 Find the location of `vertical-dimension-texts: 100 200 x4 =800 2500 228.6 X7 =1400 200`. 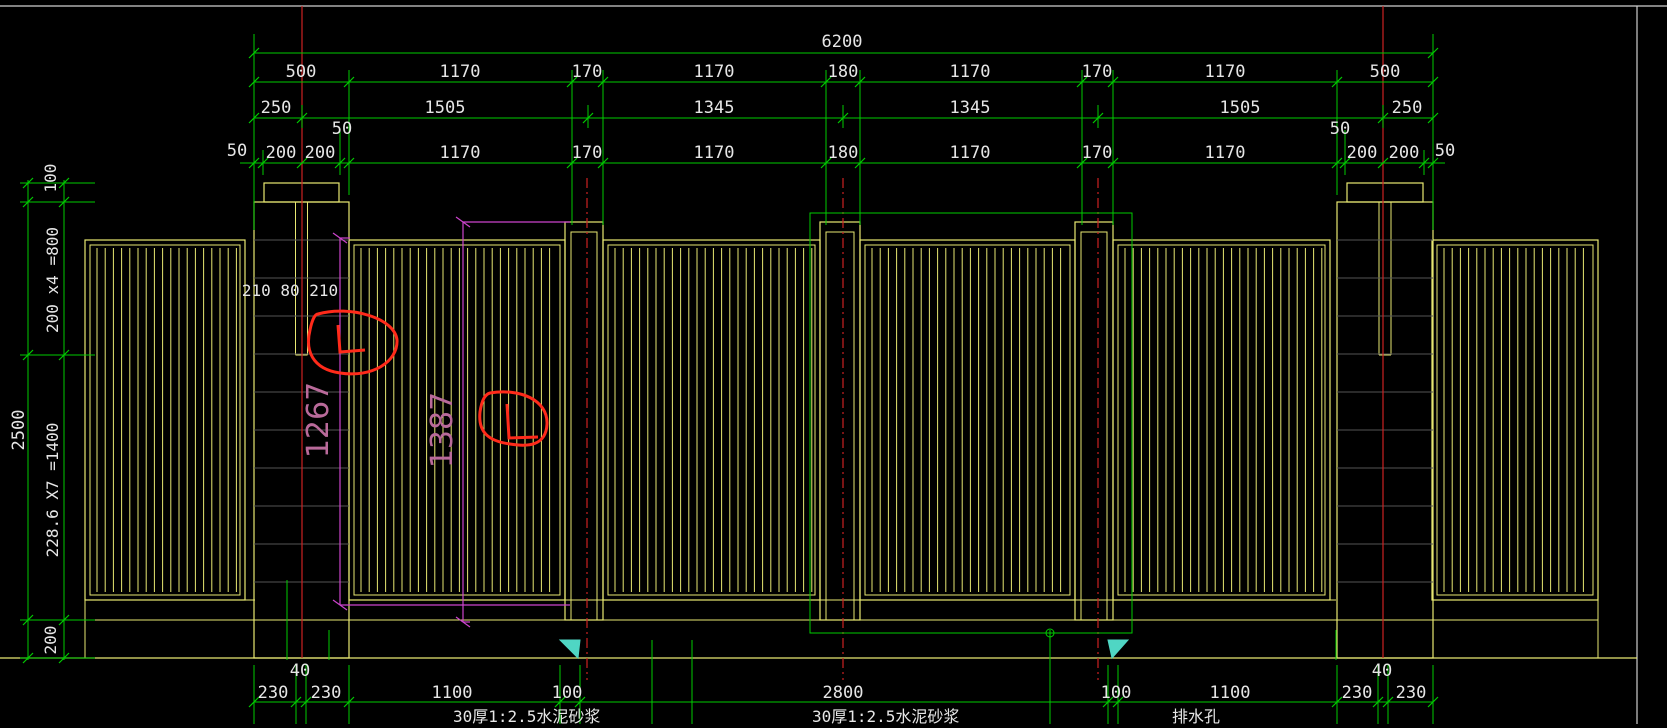

vertical-dimension-texts: 100 200 x4 =800 2500 228.6 X7 =1400 200 is located at coordinates (35, 409).